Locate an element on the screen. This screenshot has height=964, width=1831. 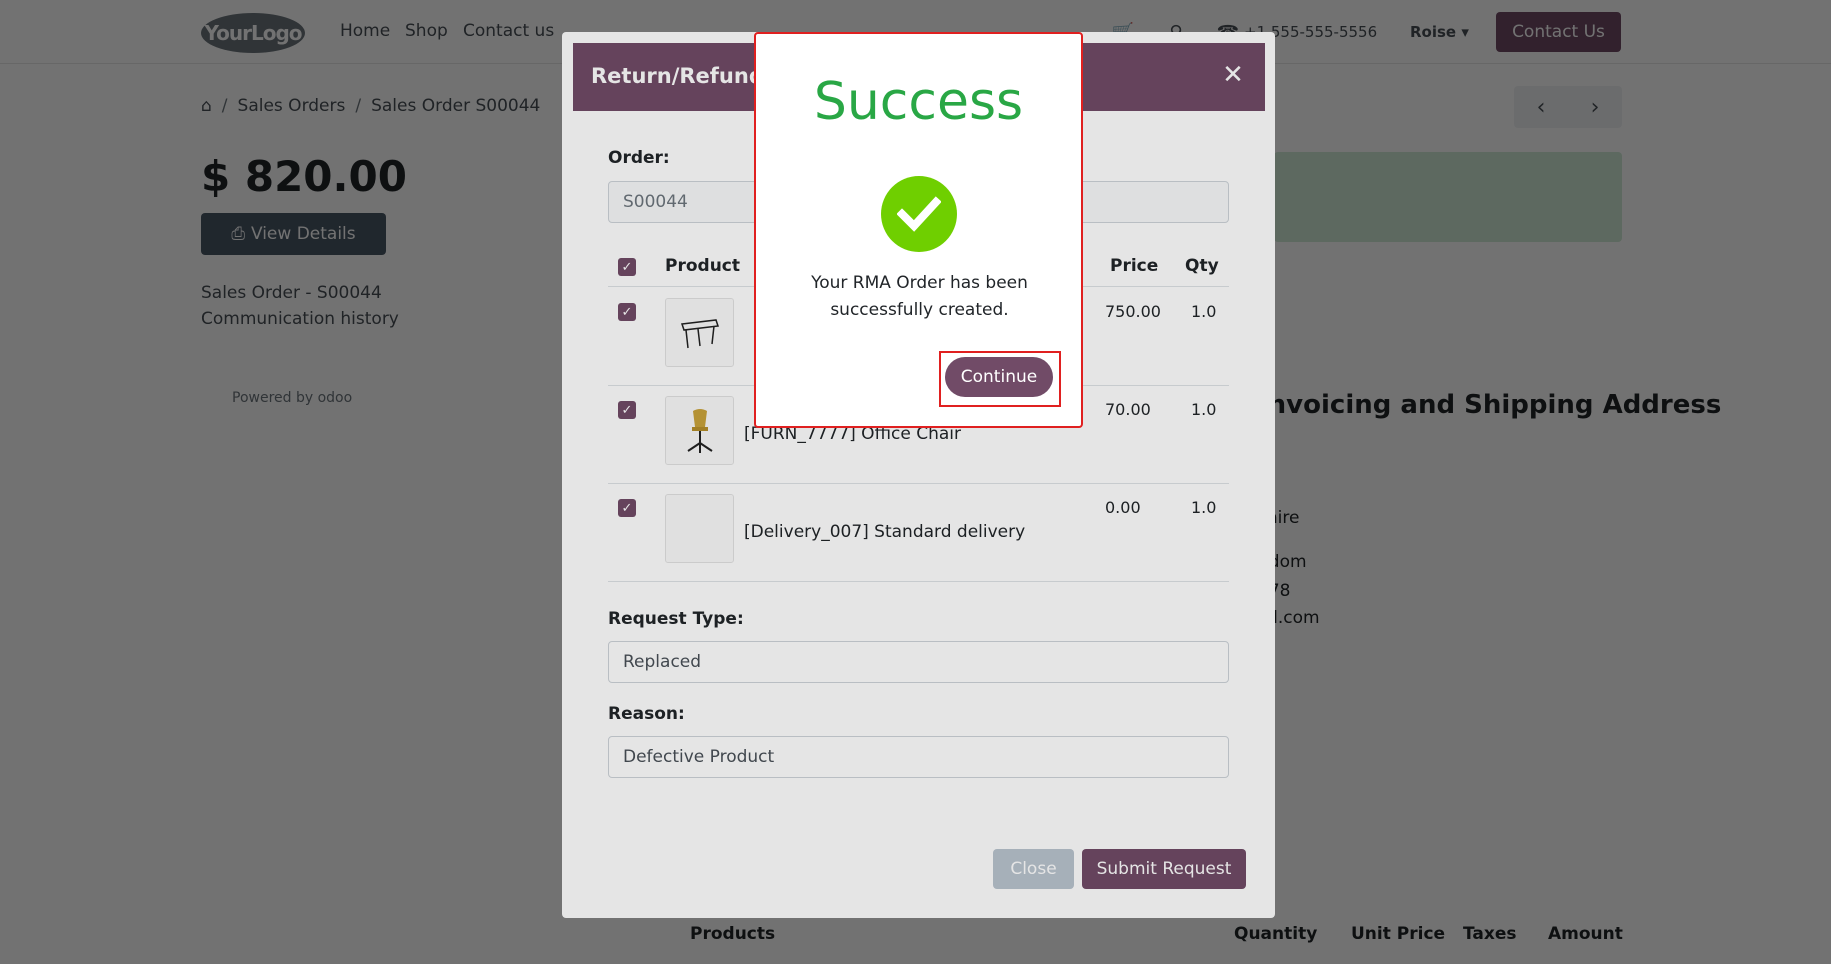
continue-highlight: Continue is located at coordinates (1000, 379).